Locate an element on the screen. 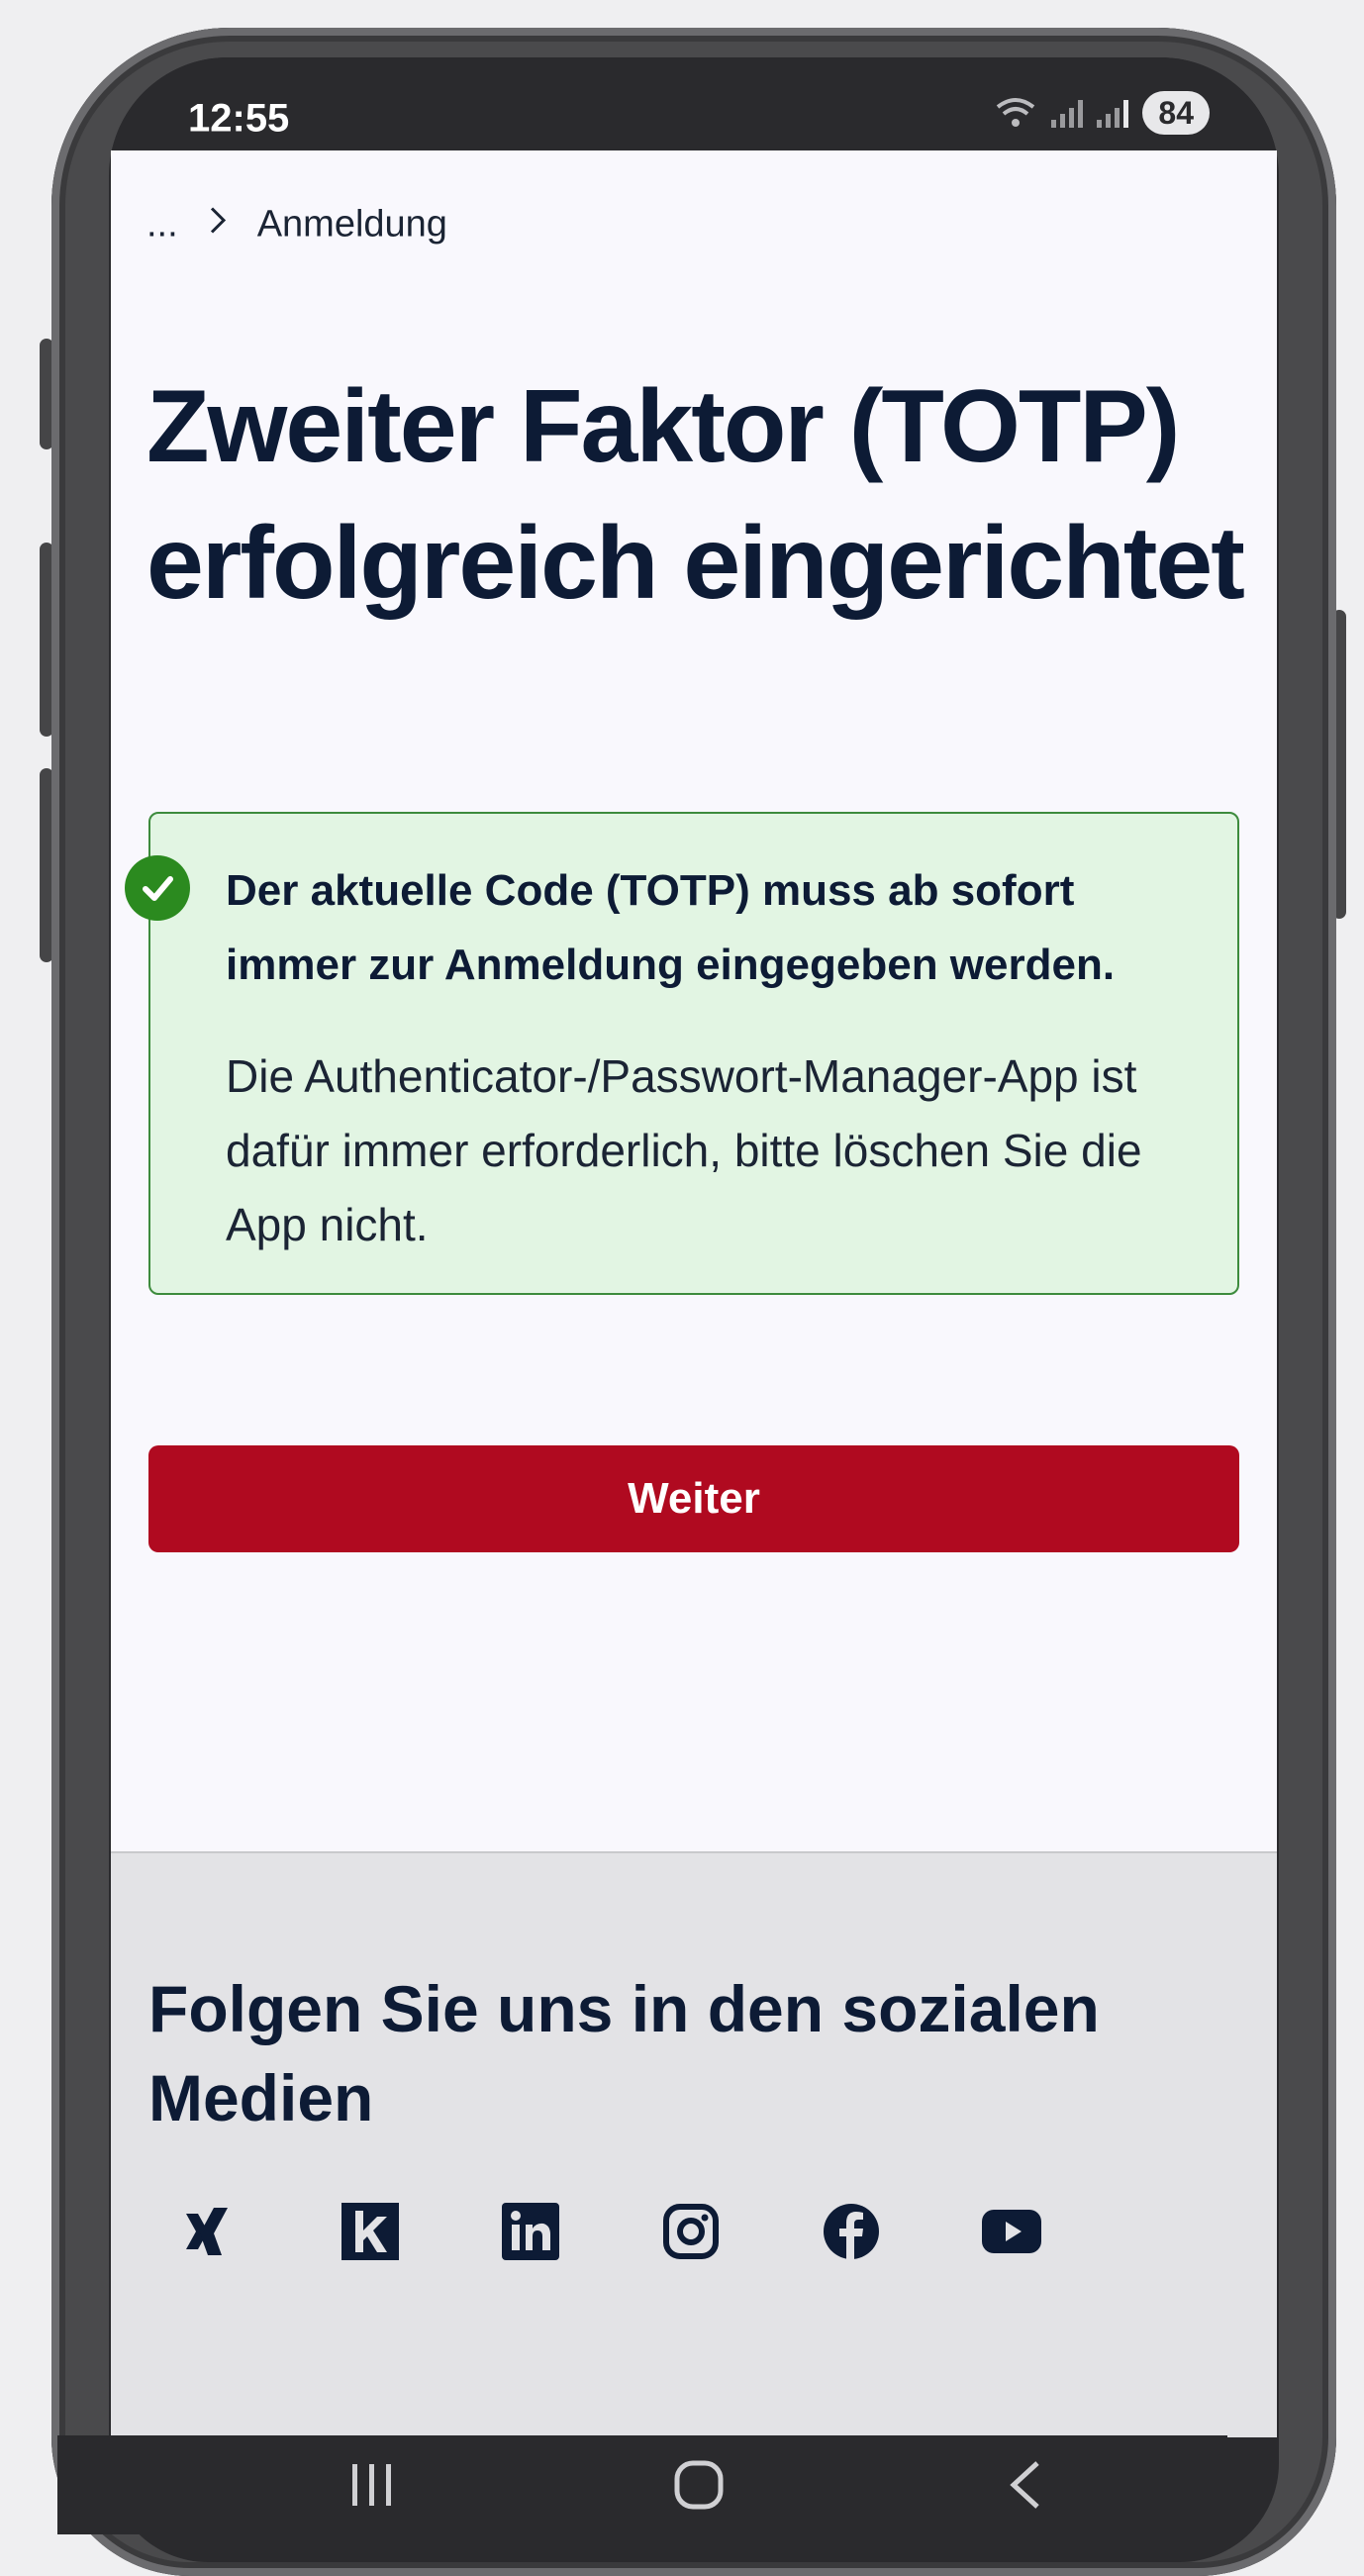  kununu-icon is located at coordinates (370, 2231).